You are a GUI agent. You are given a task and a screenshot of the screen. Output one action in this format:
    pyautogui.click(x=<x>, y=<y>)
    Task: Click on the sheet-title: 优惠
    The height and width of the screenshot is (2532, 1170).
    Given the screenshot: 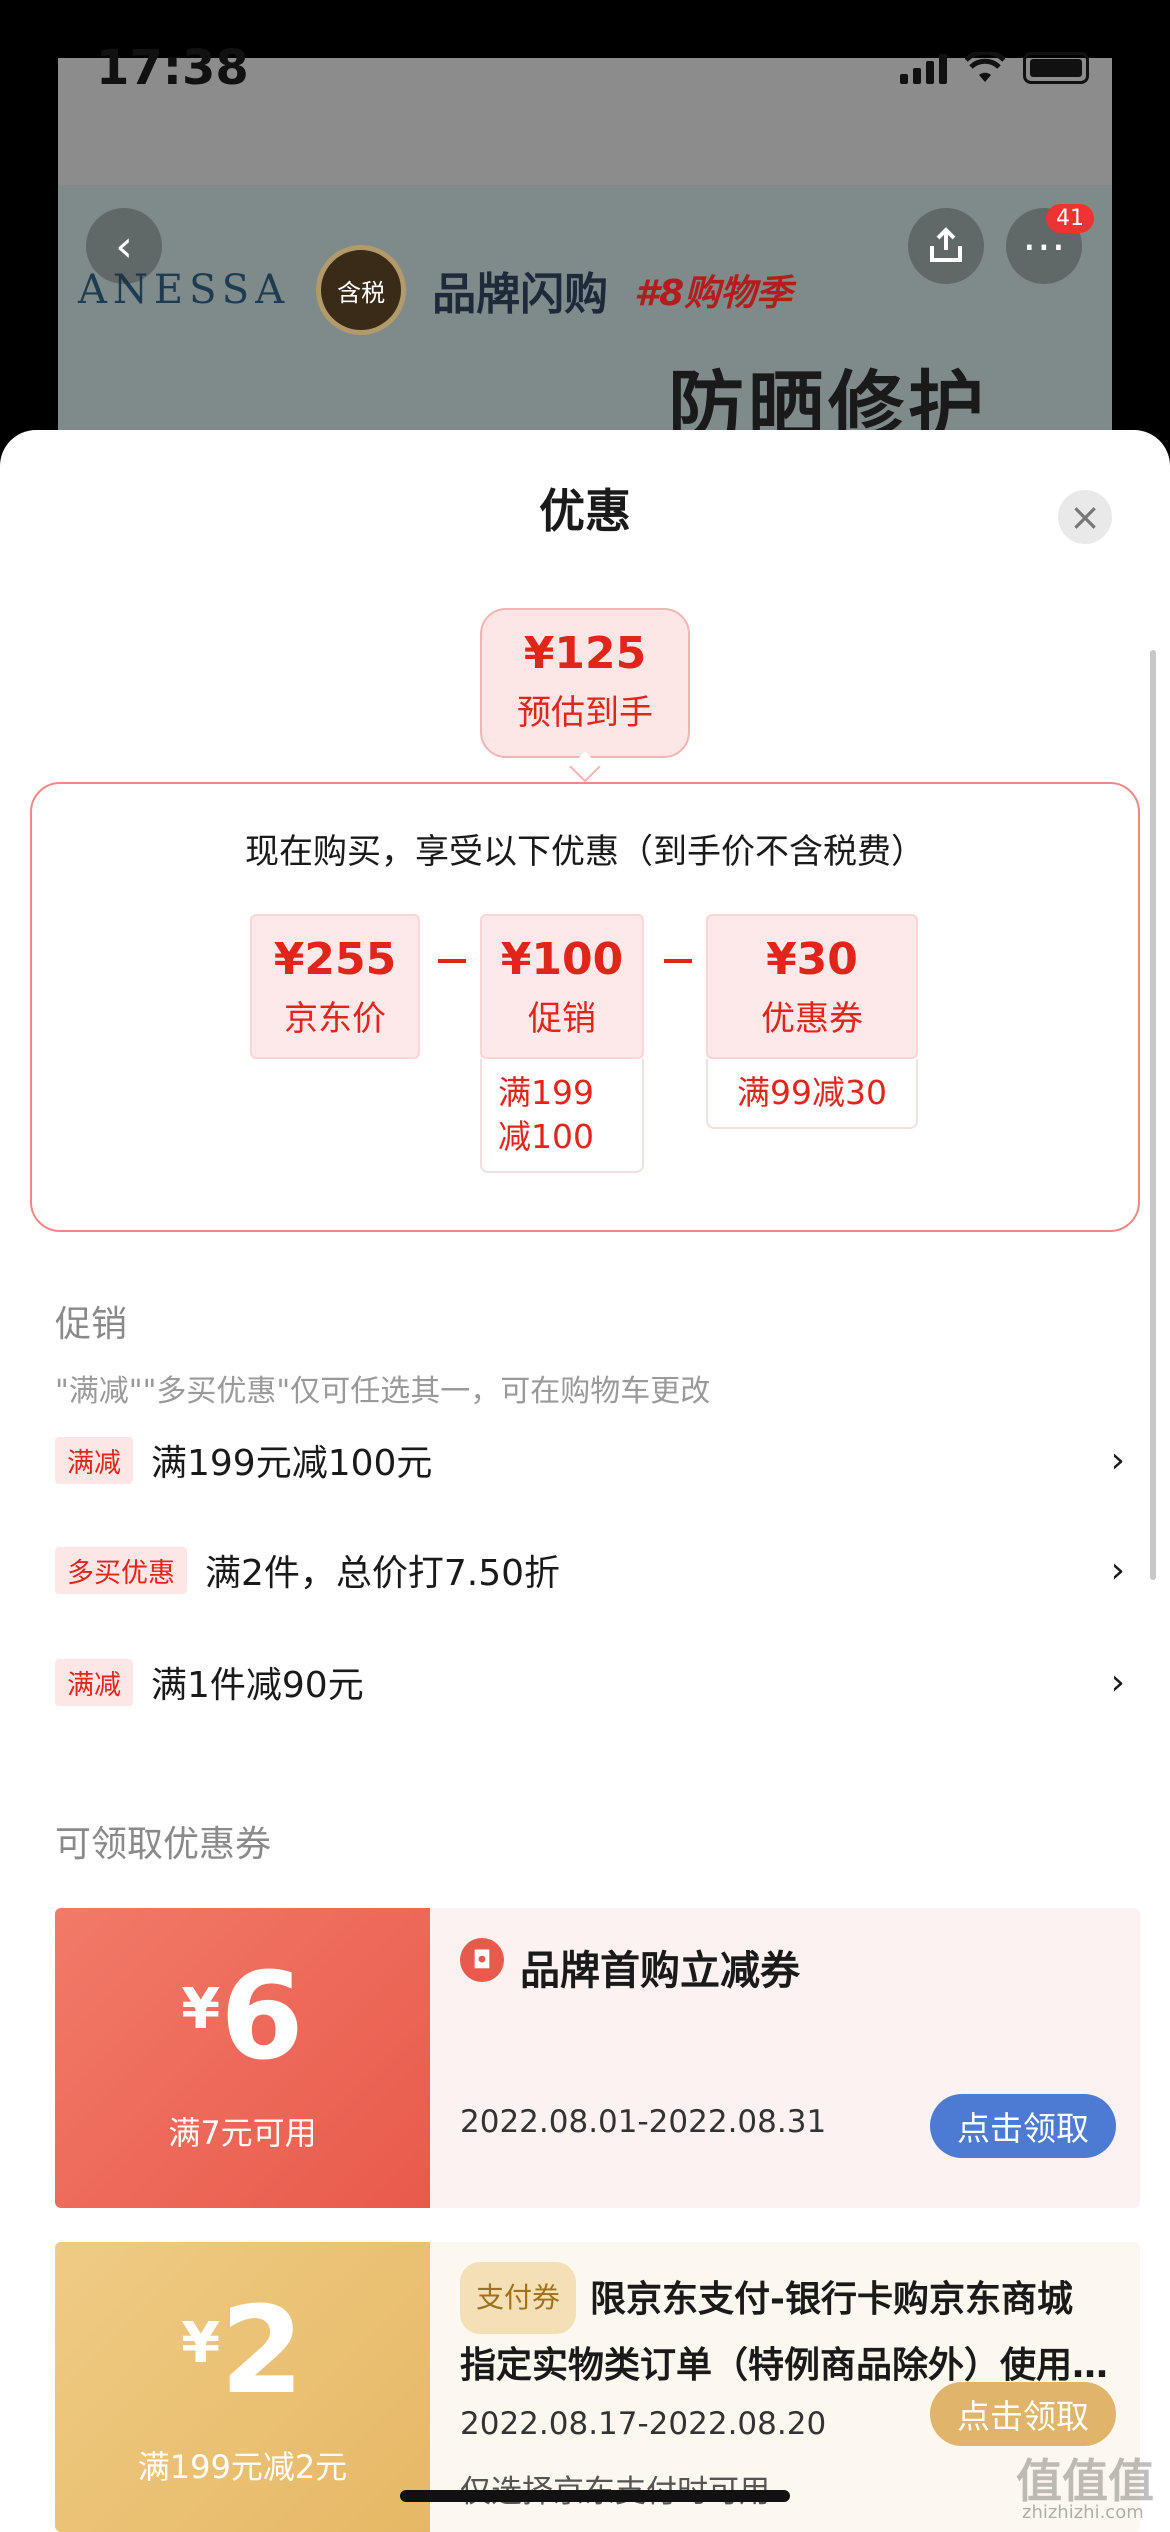 What is the action you would take?
    pyautogui.click(x=585, y=511)
    